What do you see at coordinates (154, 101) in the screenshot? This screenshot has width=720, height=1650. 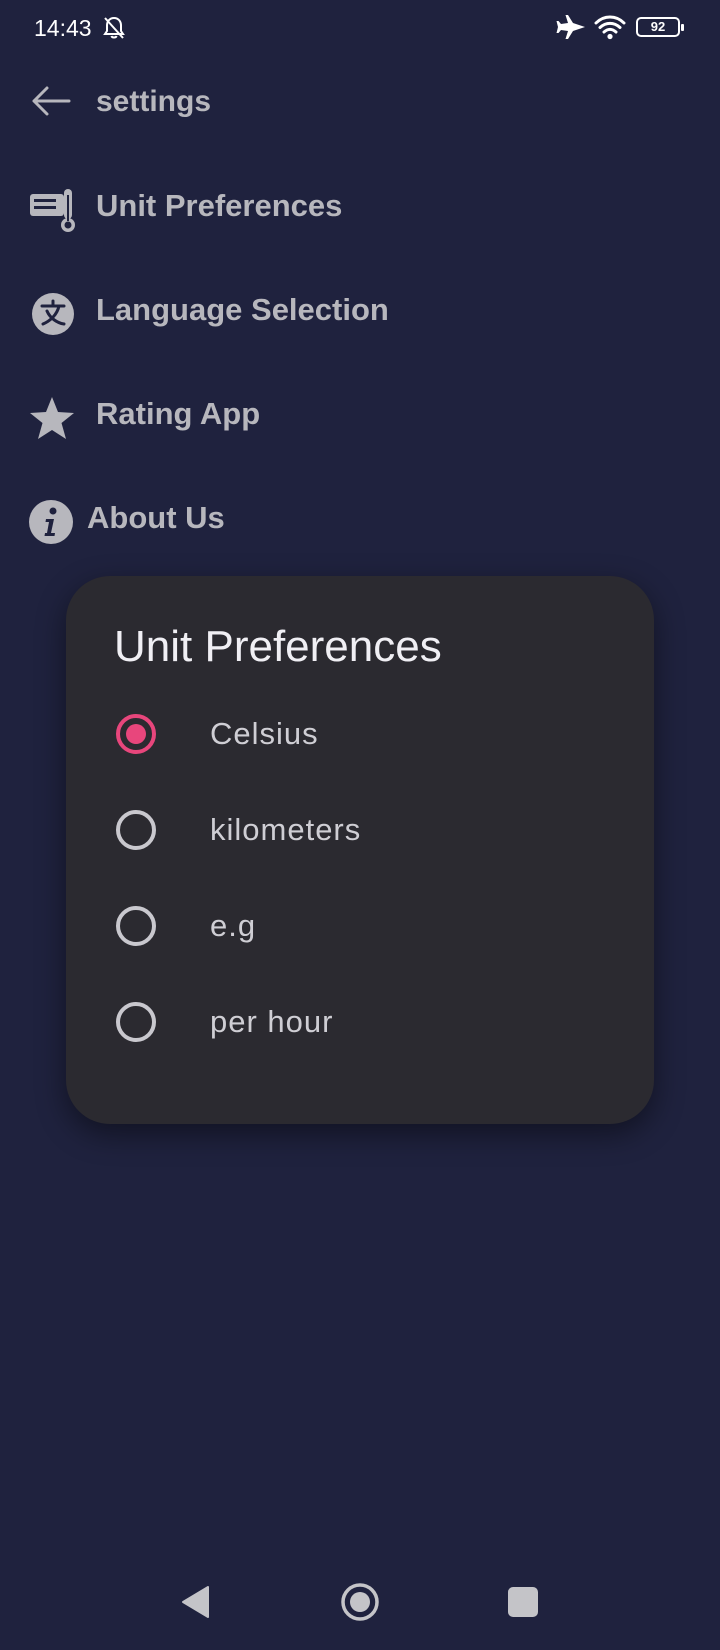 I see `page-title: settings` at bounding box center [154, 101].